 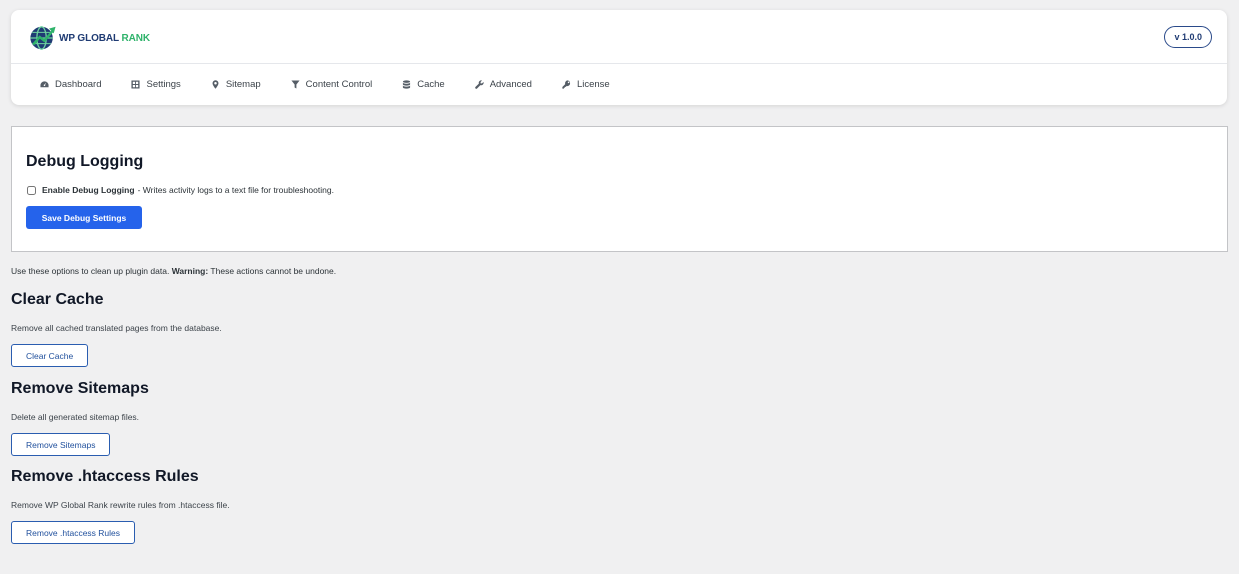 What do you see at coordinates (44, 83) in the screenshot?
I see `dashboard-icon` at bounding box center [44, 83].